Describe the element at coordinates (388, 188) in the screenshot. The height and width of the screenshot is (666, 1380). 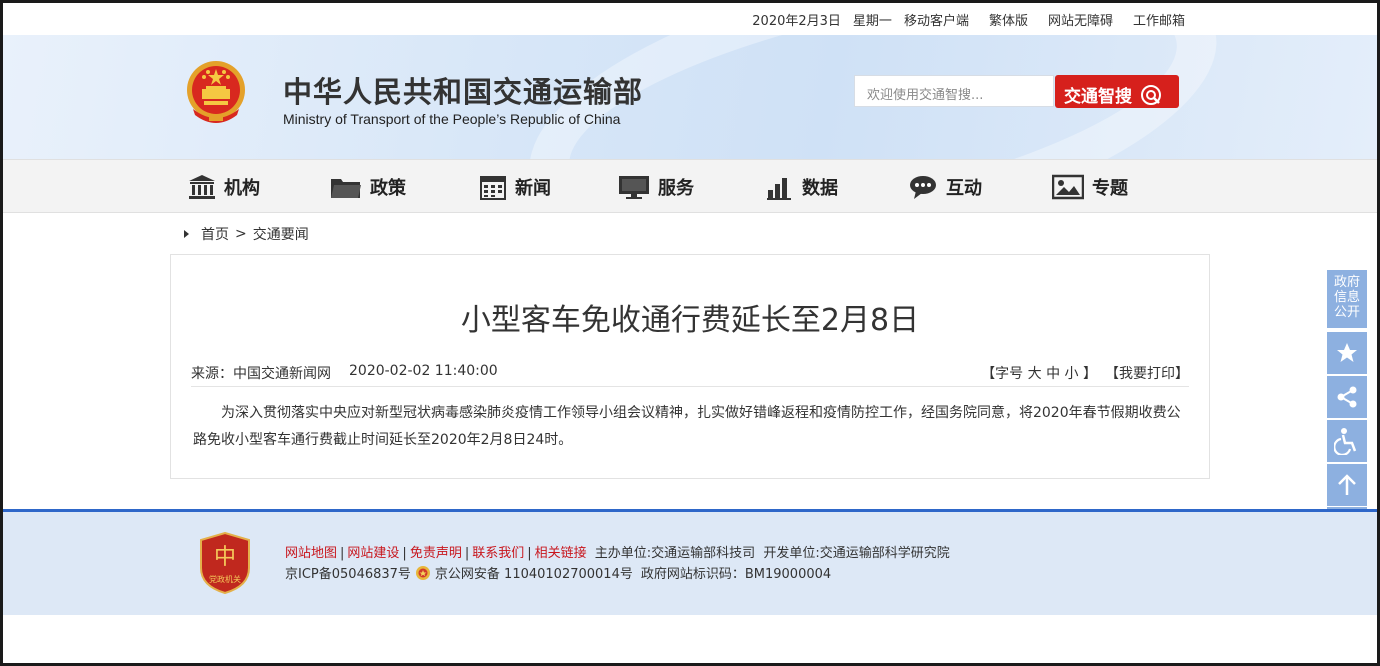
I see `nav-label: 政策` at that location.